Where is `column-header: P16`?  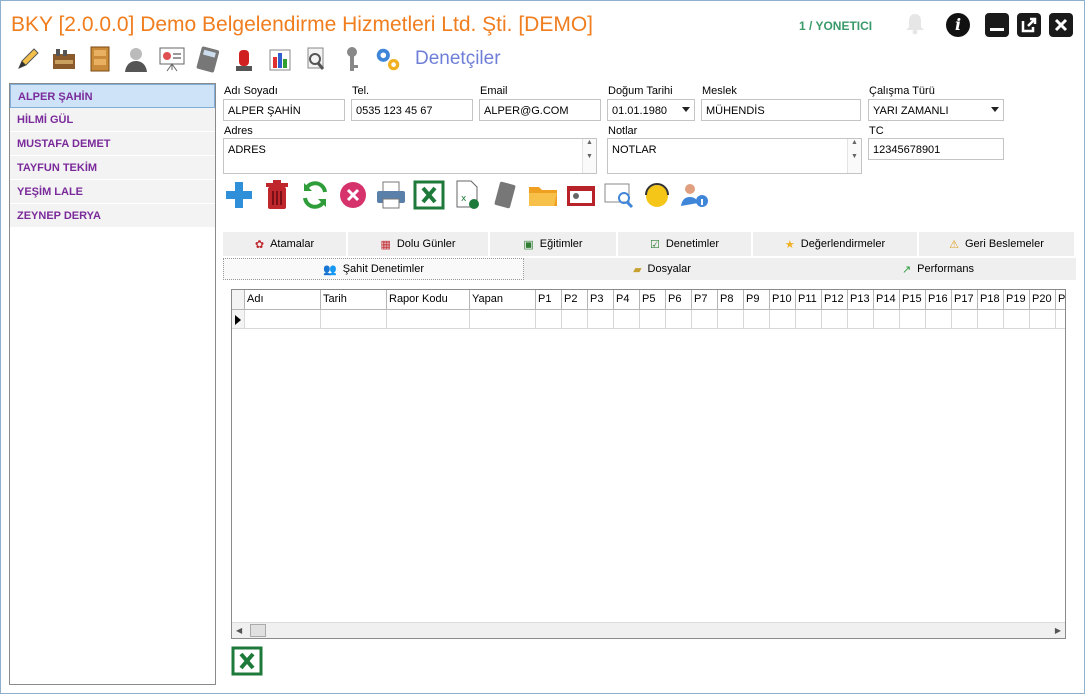 column-header: P16 is located at coordinates (939, 300).